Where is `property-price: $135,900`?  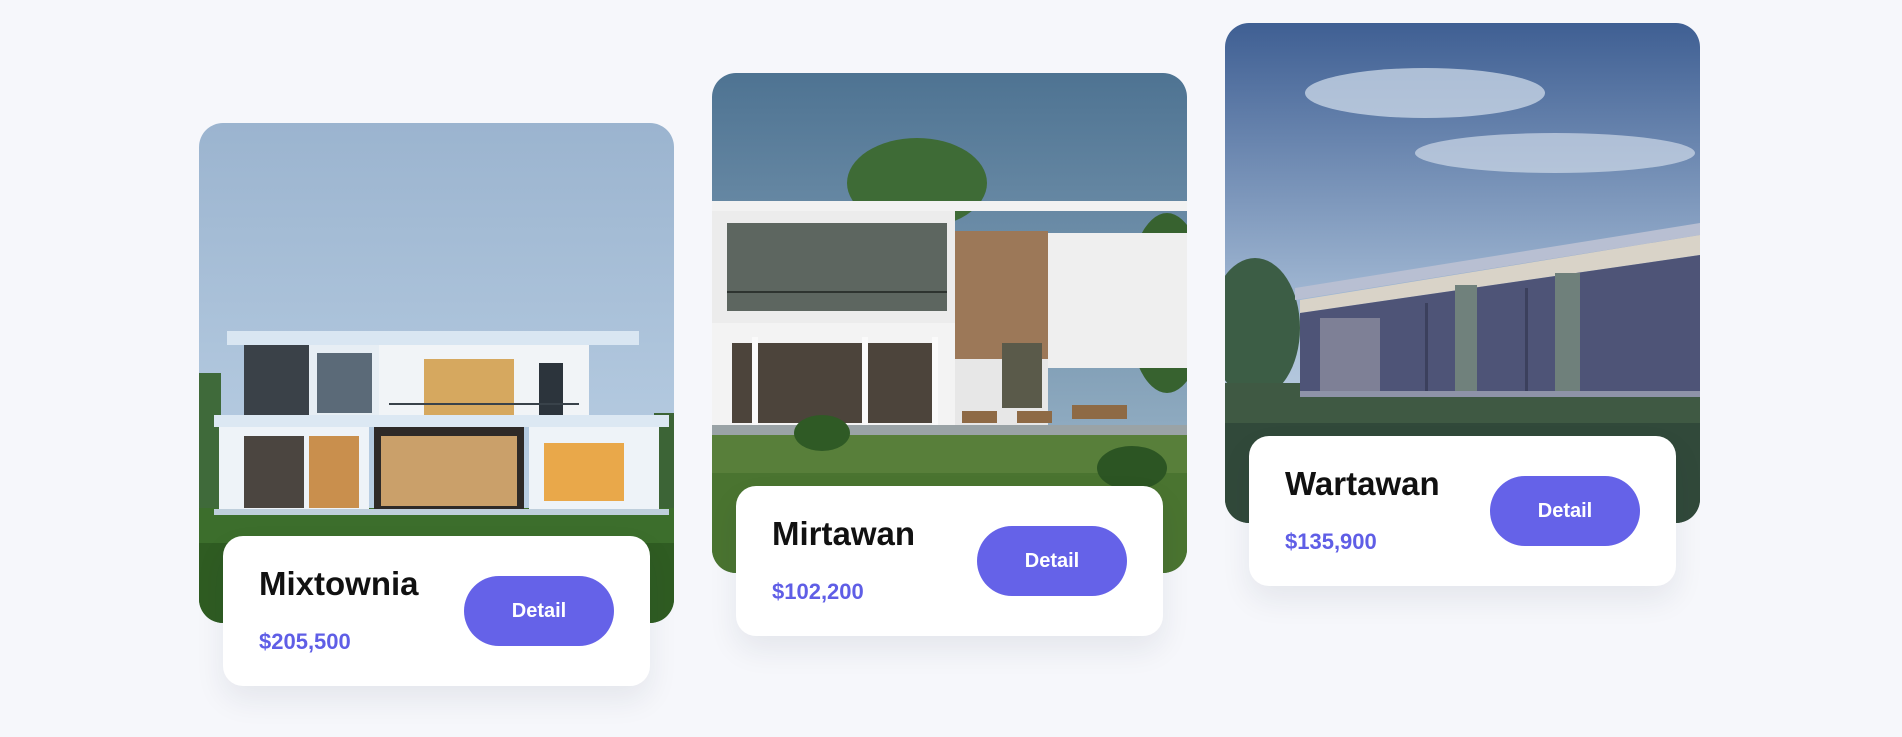
property-price: $135,900 is located at coordinates (1331, 541).